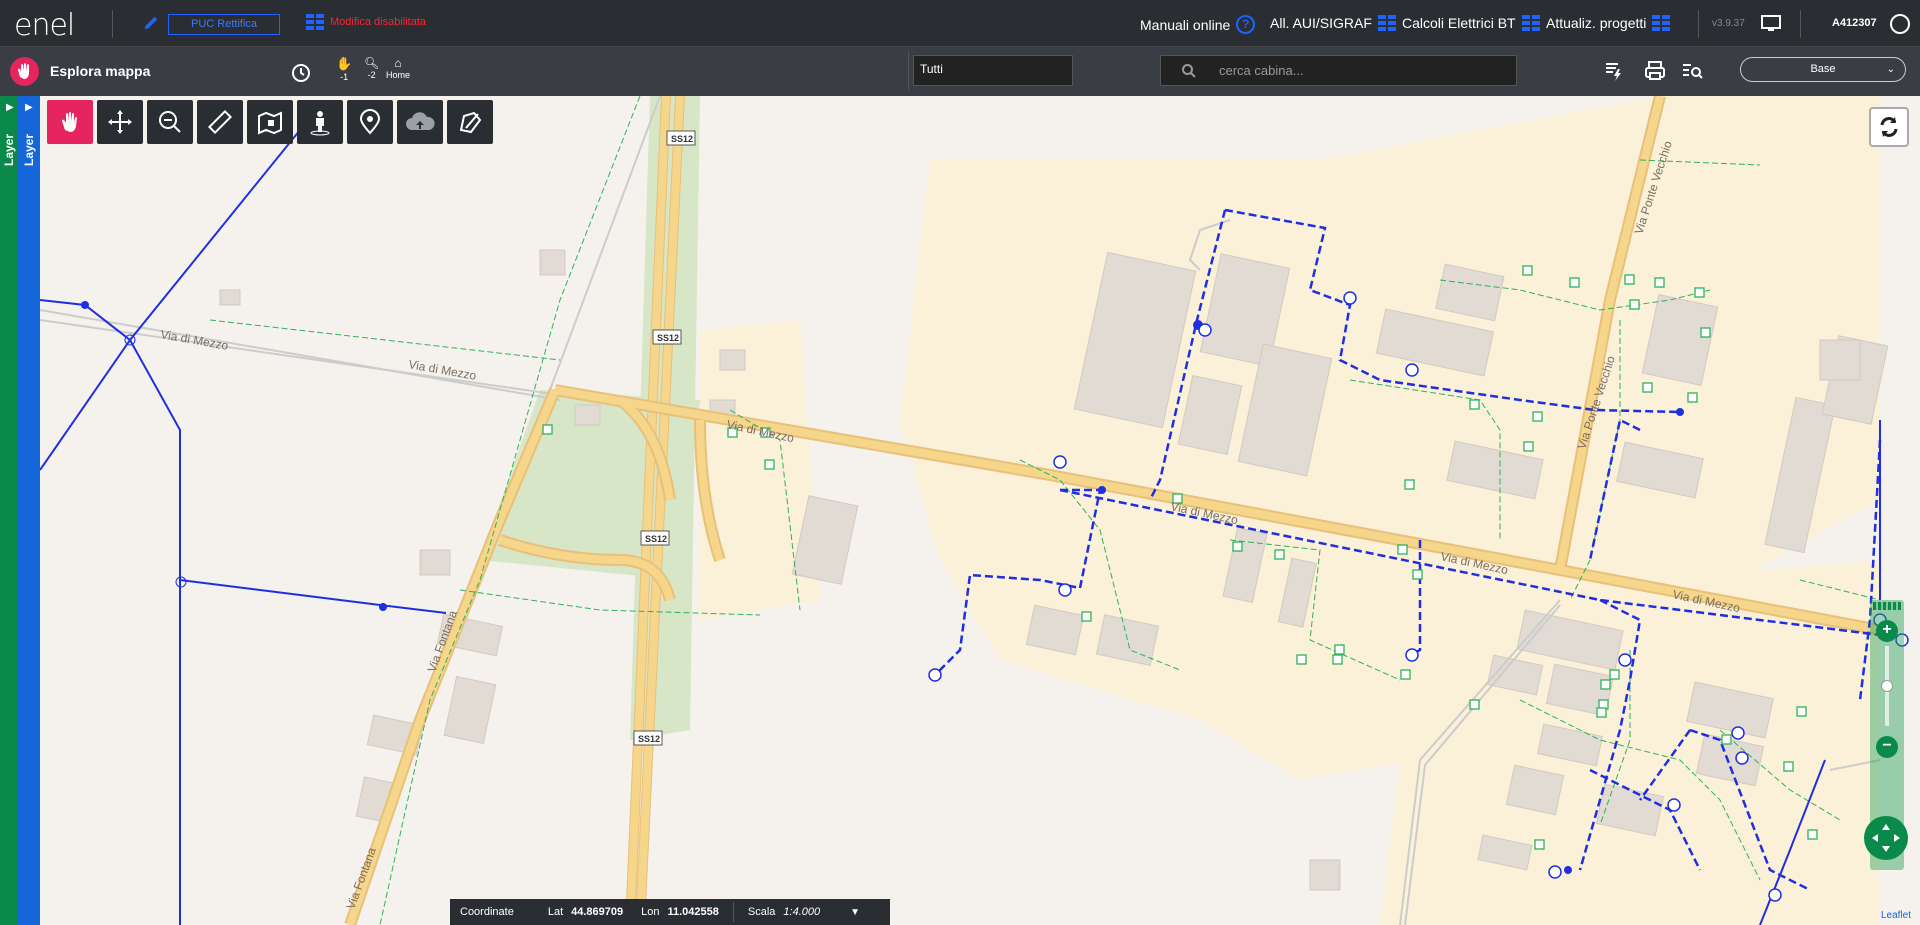 This screenshot has height=925, width=1920. I want to click on locate-tool-button, so click(370, 122).